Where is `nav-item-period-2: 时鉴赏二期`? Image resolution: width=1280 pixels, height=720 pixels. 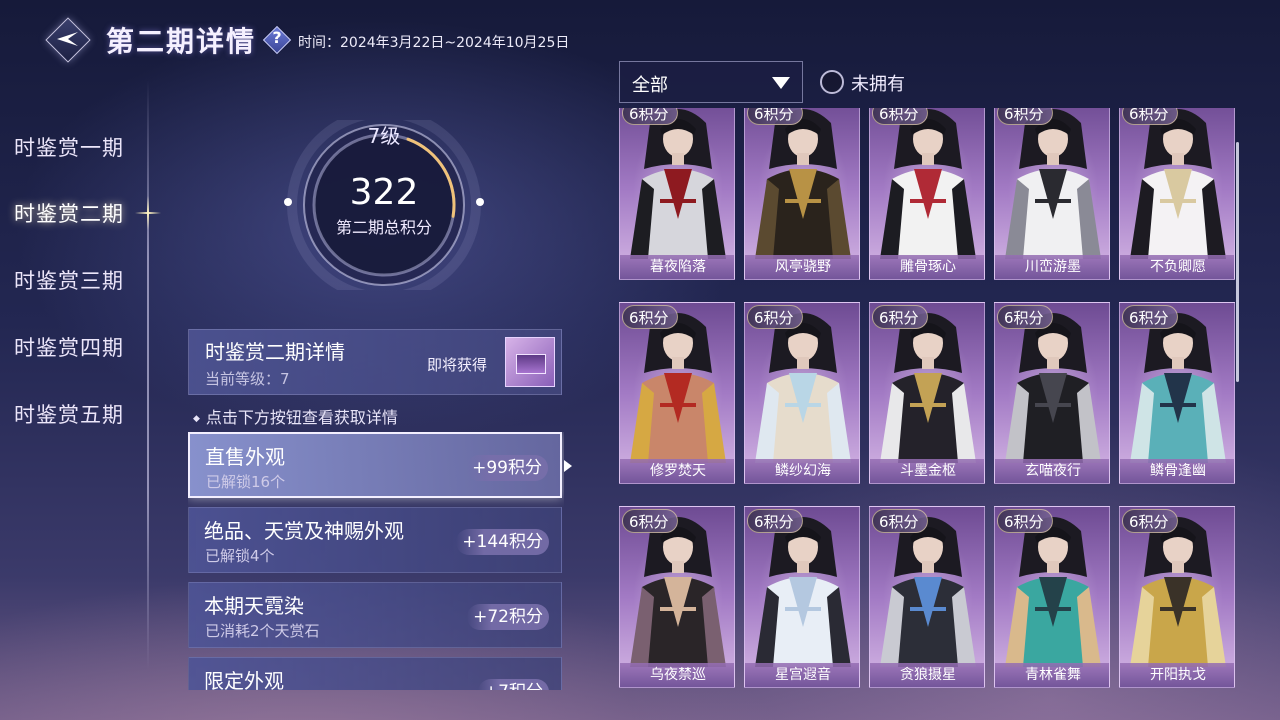
nav-item-period-2: 时鉴赏二期 is located at coordinates (69, 213).